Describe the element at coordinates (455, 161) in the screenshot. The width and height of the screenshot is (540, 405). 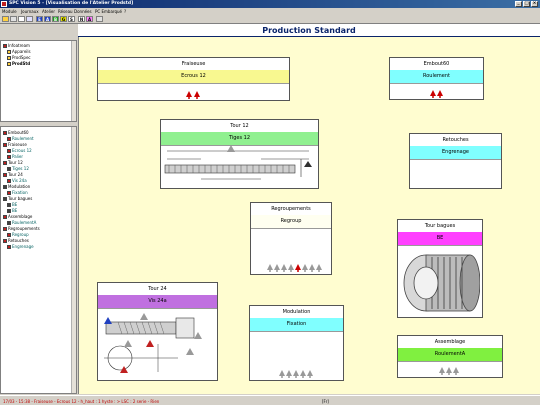
I see `machine-card-retouches: Retouches Engrenage` at that location.